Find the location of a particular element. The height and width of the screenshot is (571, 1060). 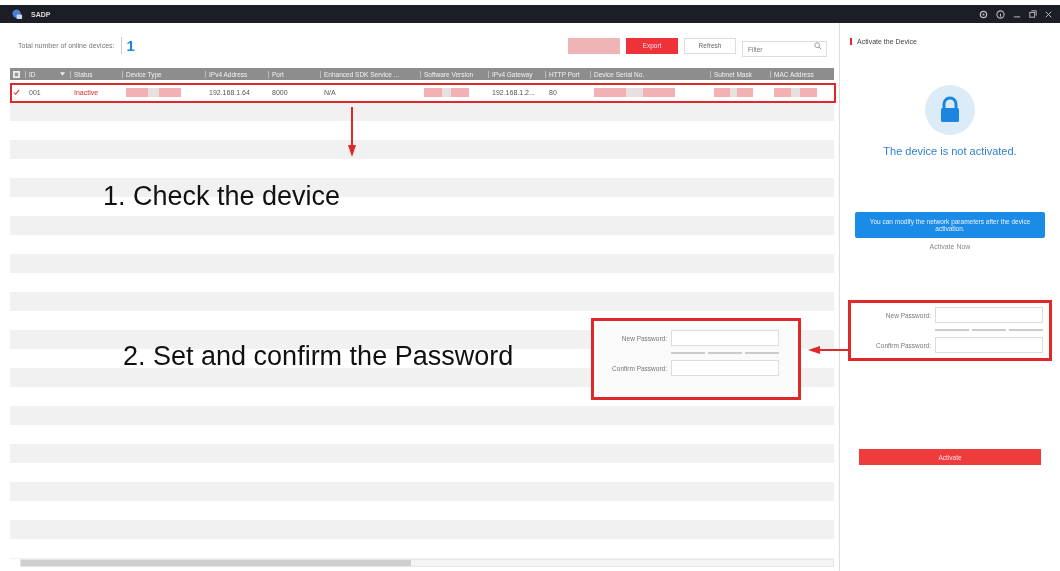

row-checkbox is located at coordinates (16, 92).